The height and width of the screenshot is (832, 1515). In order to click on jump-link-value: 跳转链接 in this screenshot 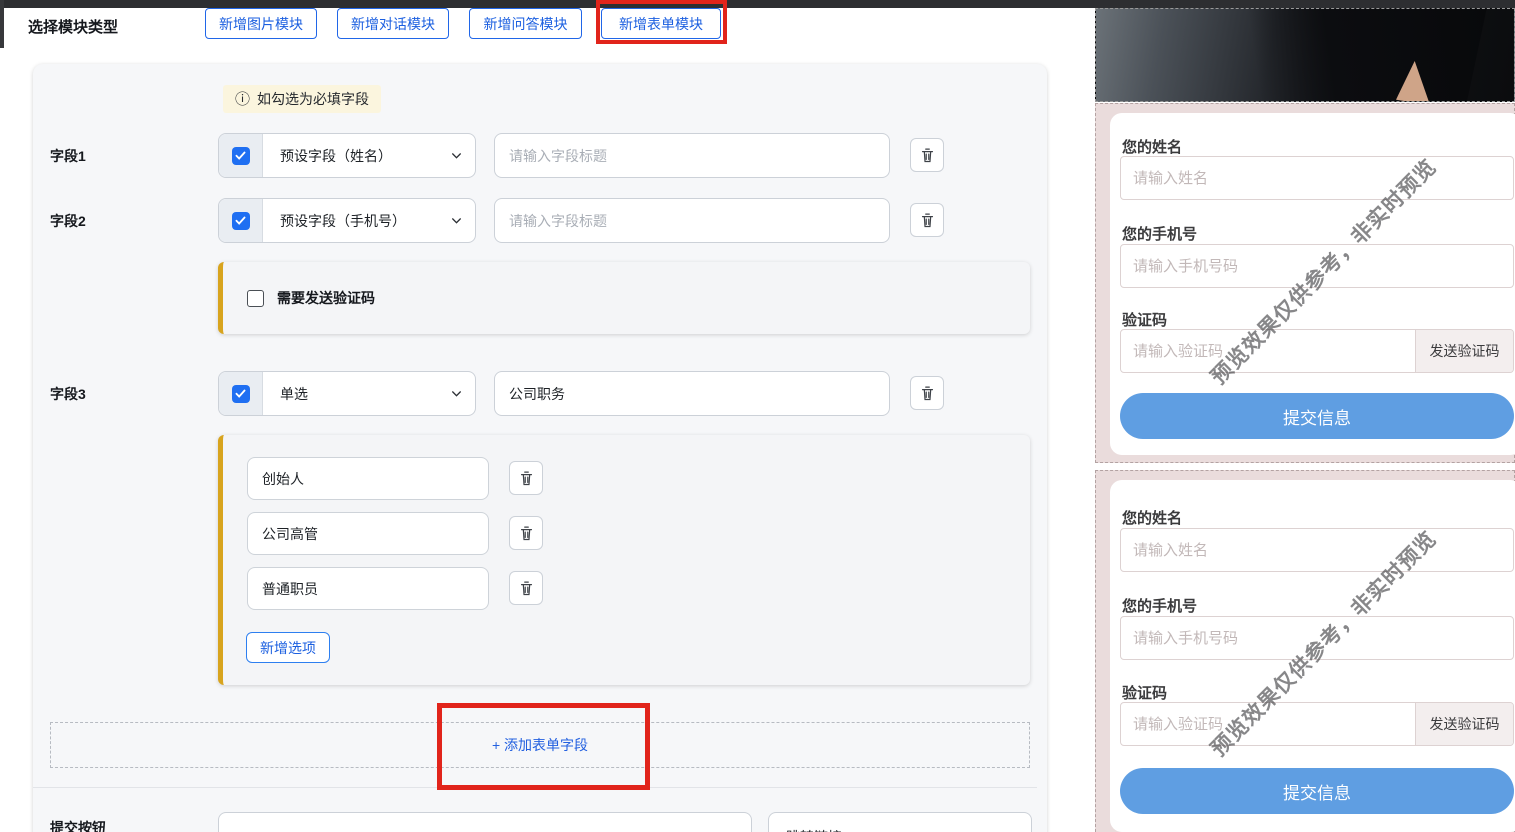, I will do `click(814, 829)`.